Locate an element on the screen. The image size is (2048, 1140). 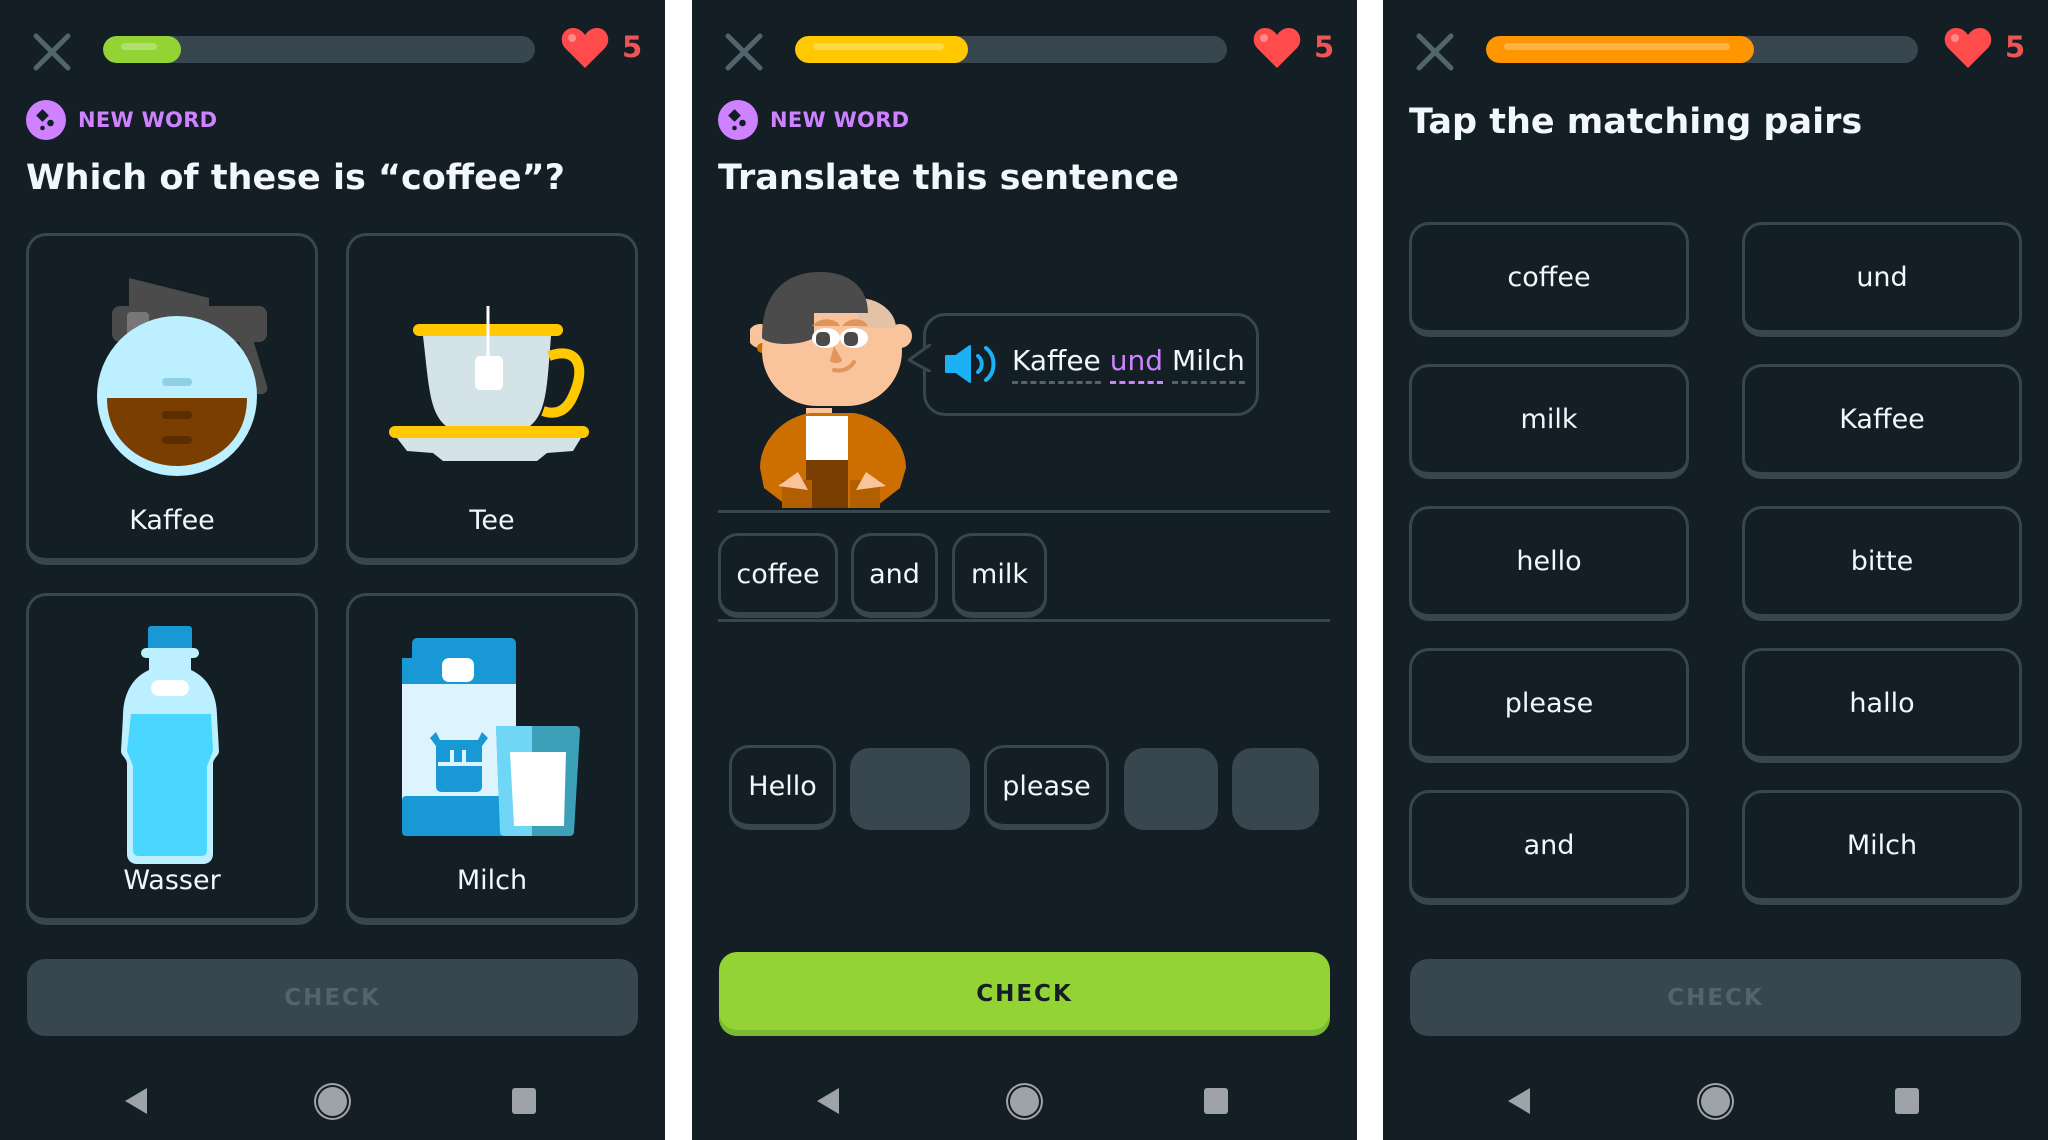
sentence-text: Kaffee und Milch is located at coordinates (1128, 364).